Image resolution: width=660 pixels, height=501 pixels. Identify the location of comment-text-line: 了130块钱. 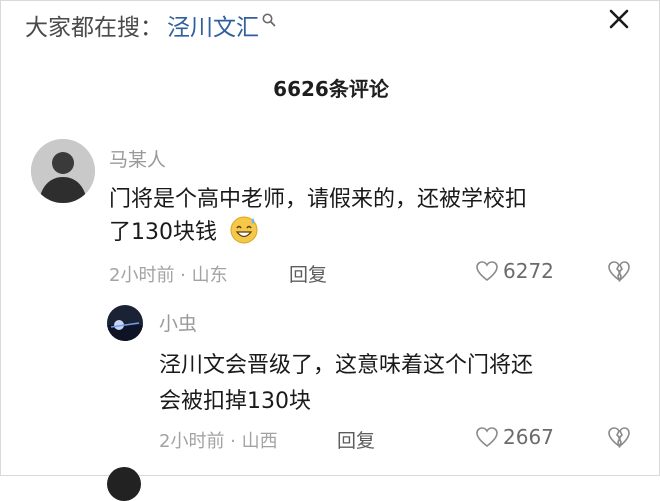
(163, 232).